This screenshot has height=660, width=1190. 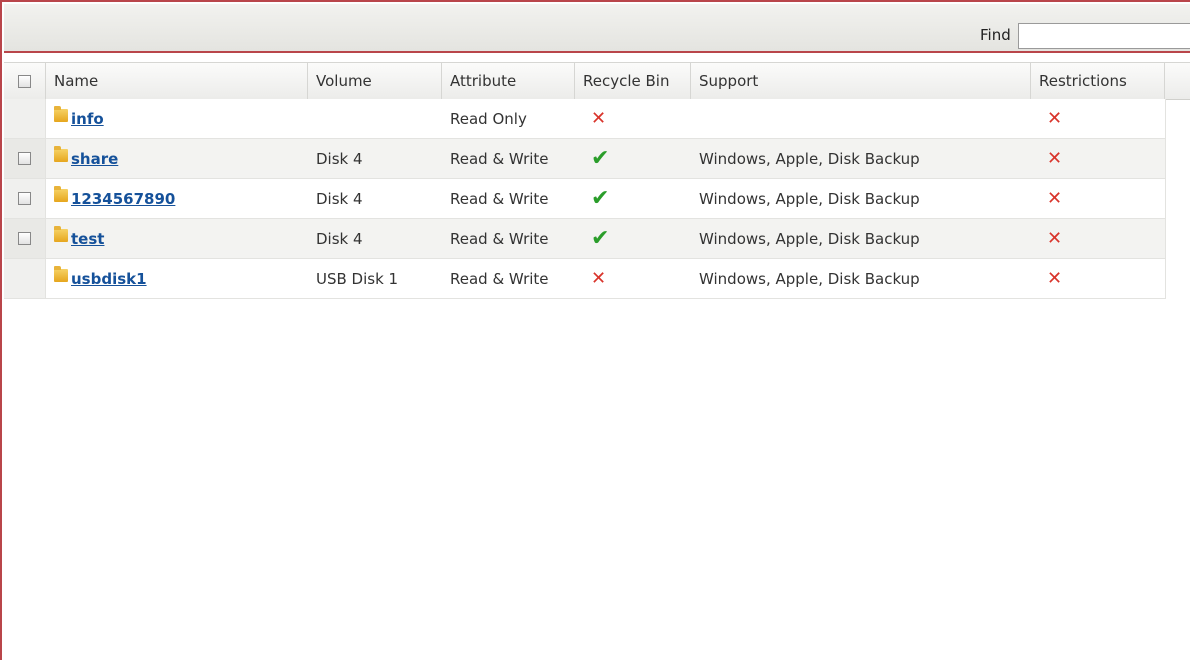 I want to click on name-cell: info, so click(x=177, y=118).